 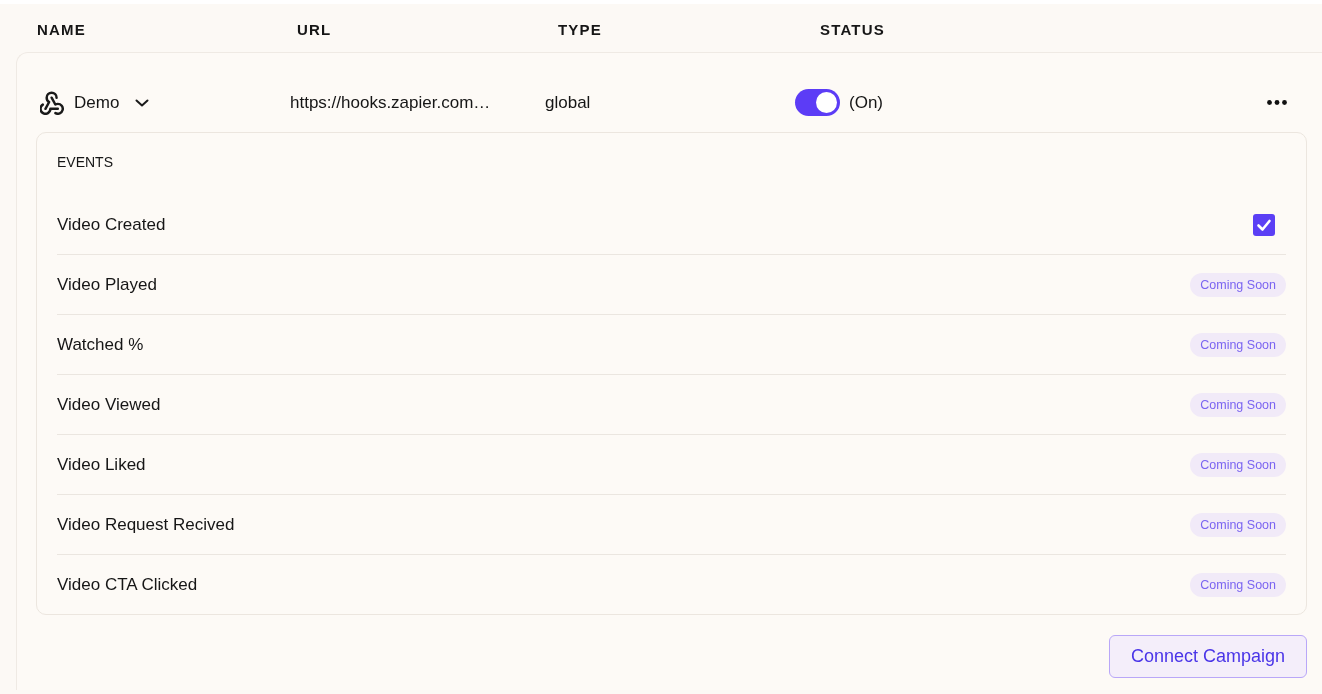 What do you see at coordinates (111, 224) in the screenshot?
I see `event-label: Video Created` at bounding box center [111, 224].